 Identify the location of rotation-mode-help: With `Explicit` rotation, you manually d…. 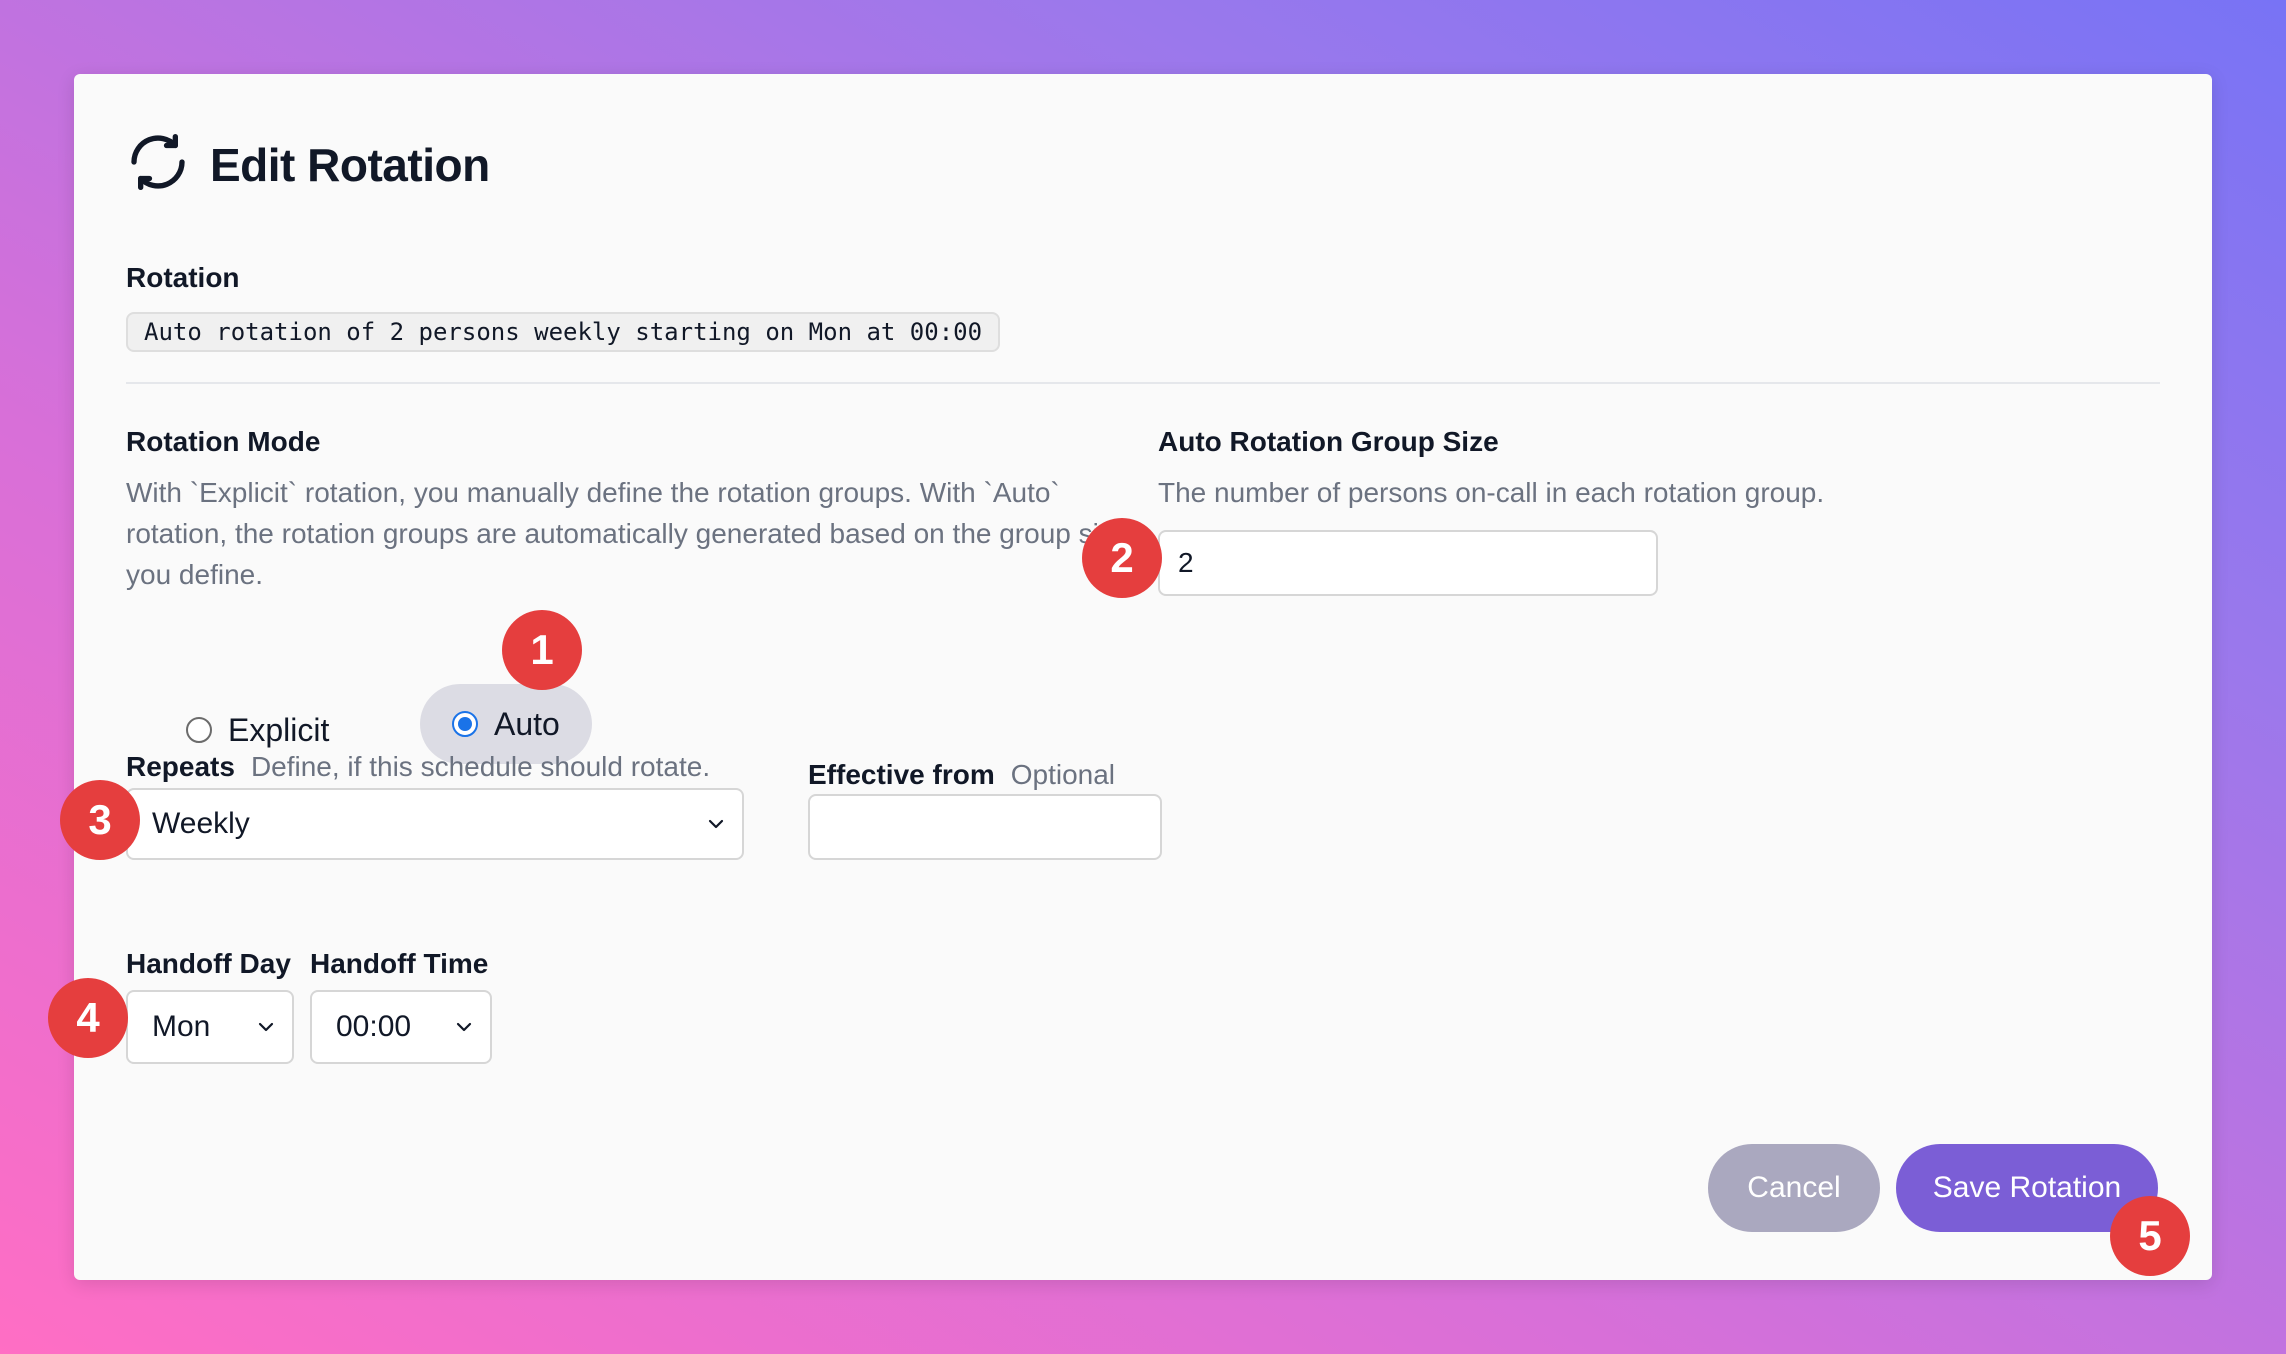
(627, 533).